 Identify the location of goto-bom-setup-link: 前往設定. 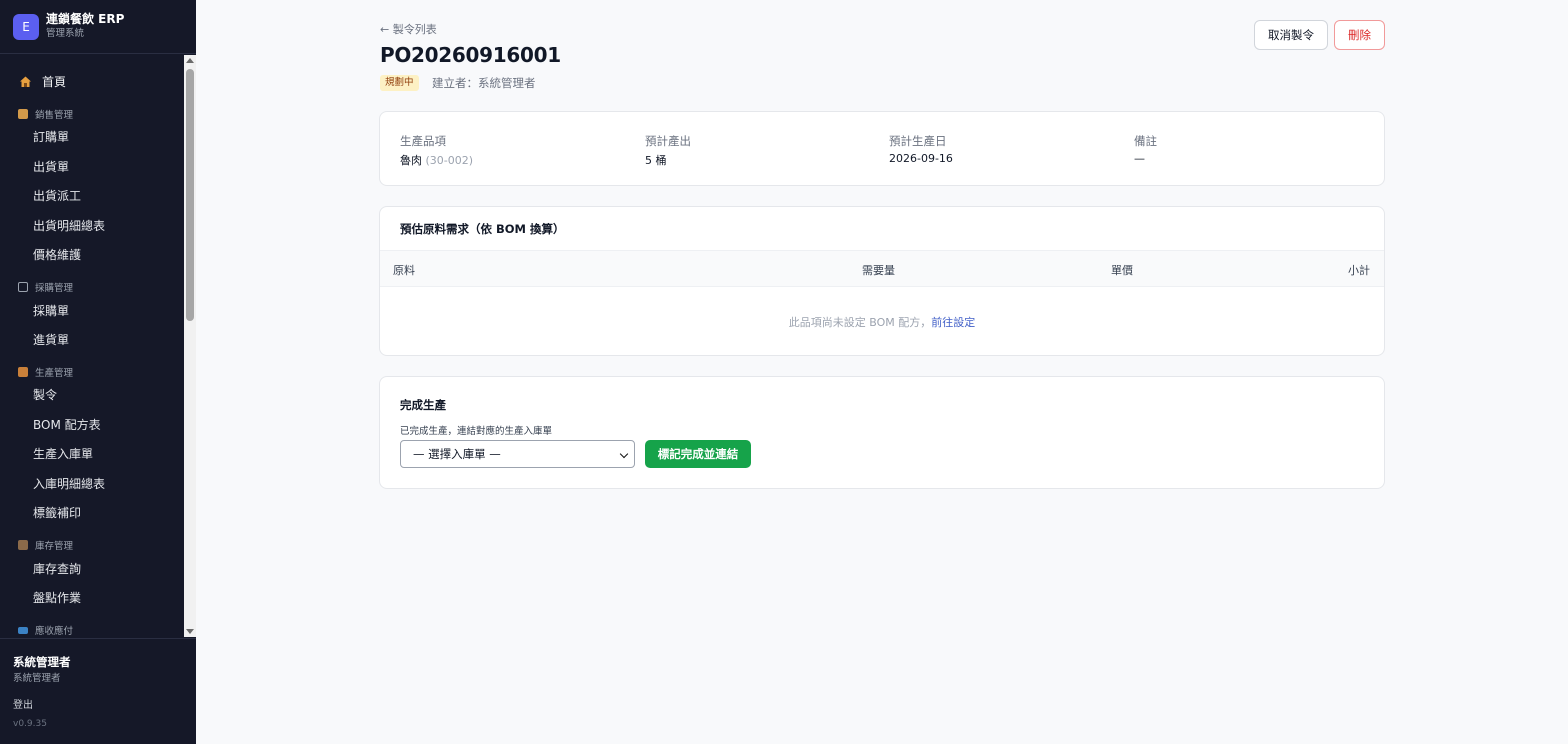
(953, 322).